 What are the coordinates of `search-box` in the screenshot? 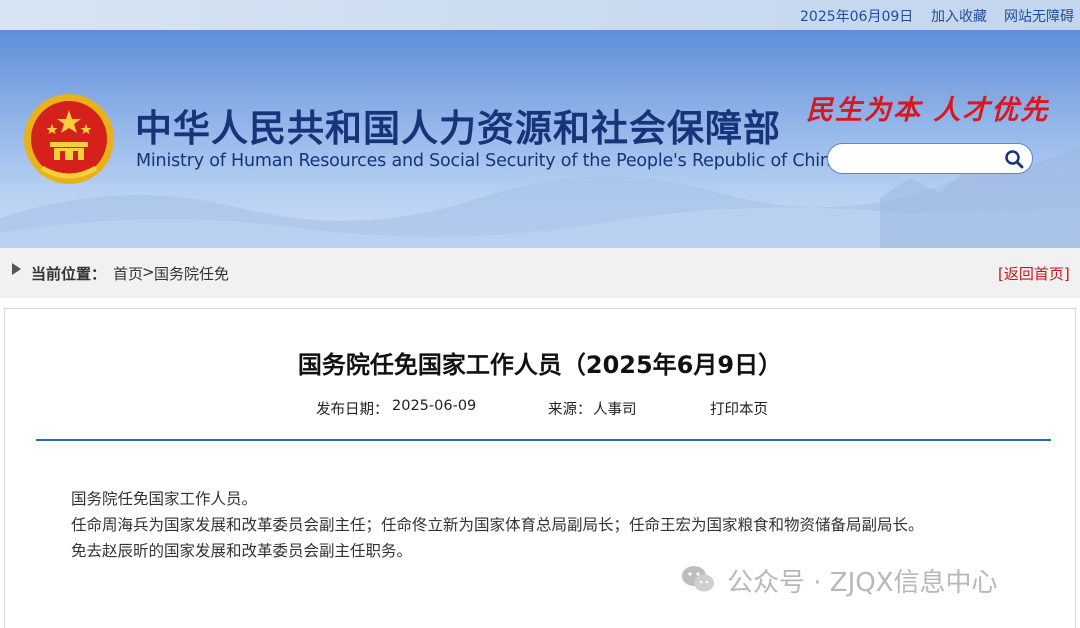 It's located at (930, 158).